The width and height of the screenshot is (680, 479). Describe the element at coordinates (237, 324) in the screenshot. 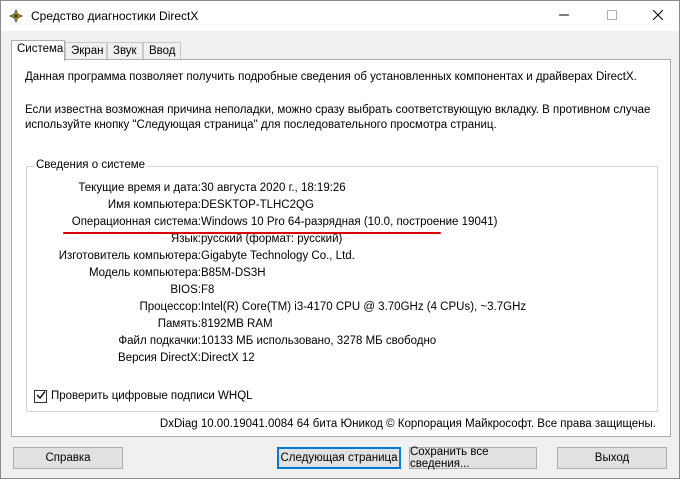

I see `info-value: 8192MB RAM` at that location.